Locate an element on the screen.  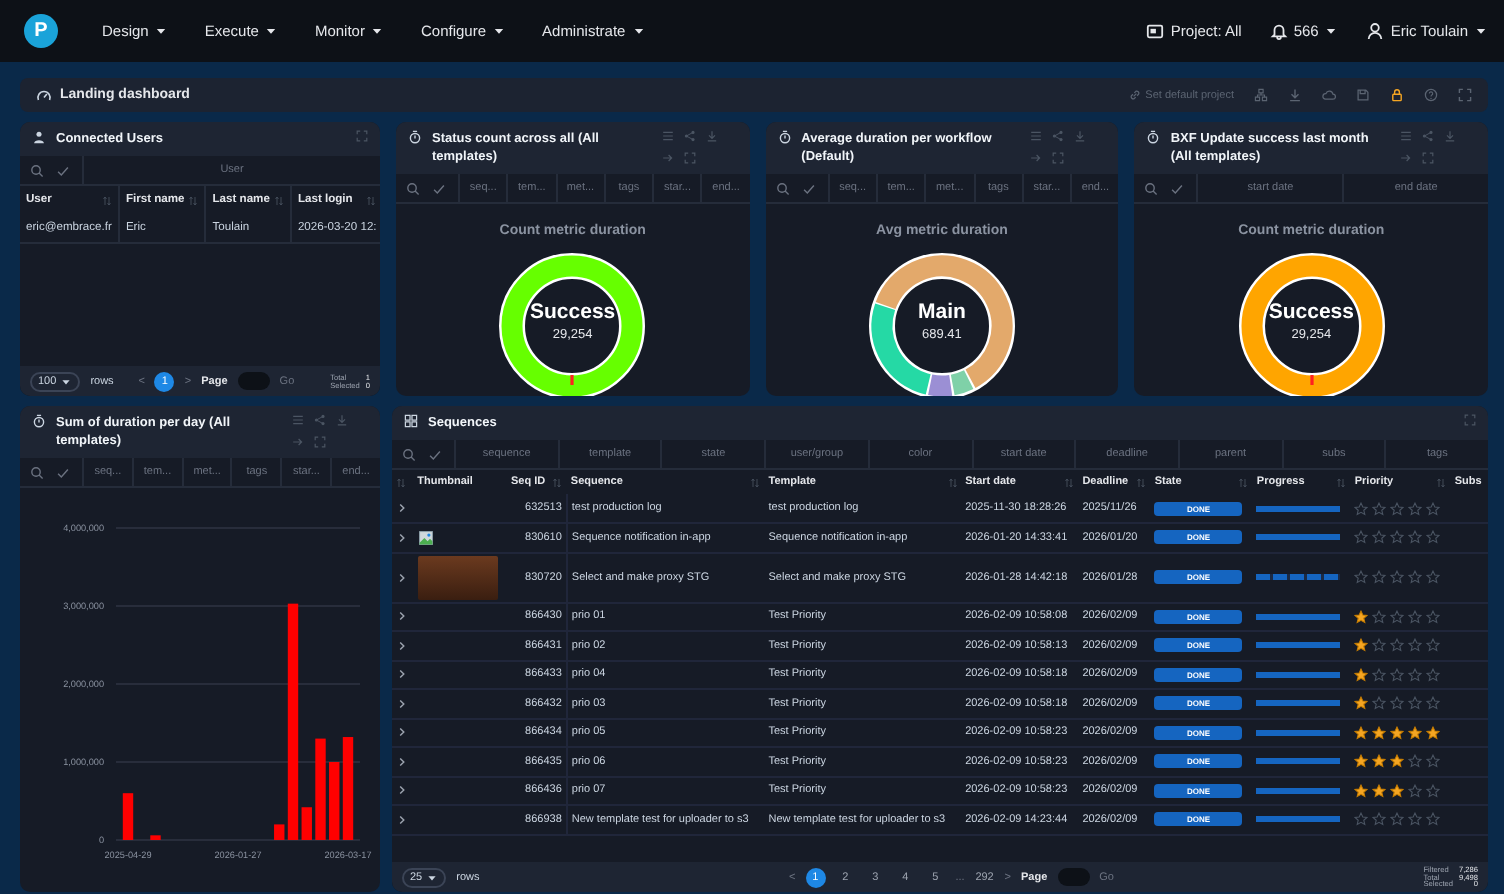
stopwatch-icon is located at coordinates (784, 137).